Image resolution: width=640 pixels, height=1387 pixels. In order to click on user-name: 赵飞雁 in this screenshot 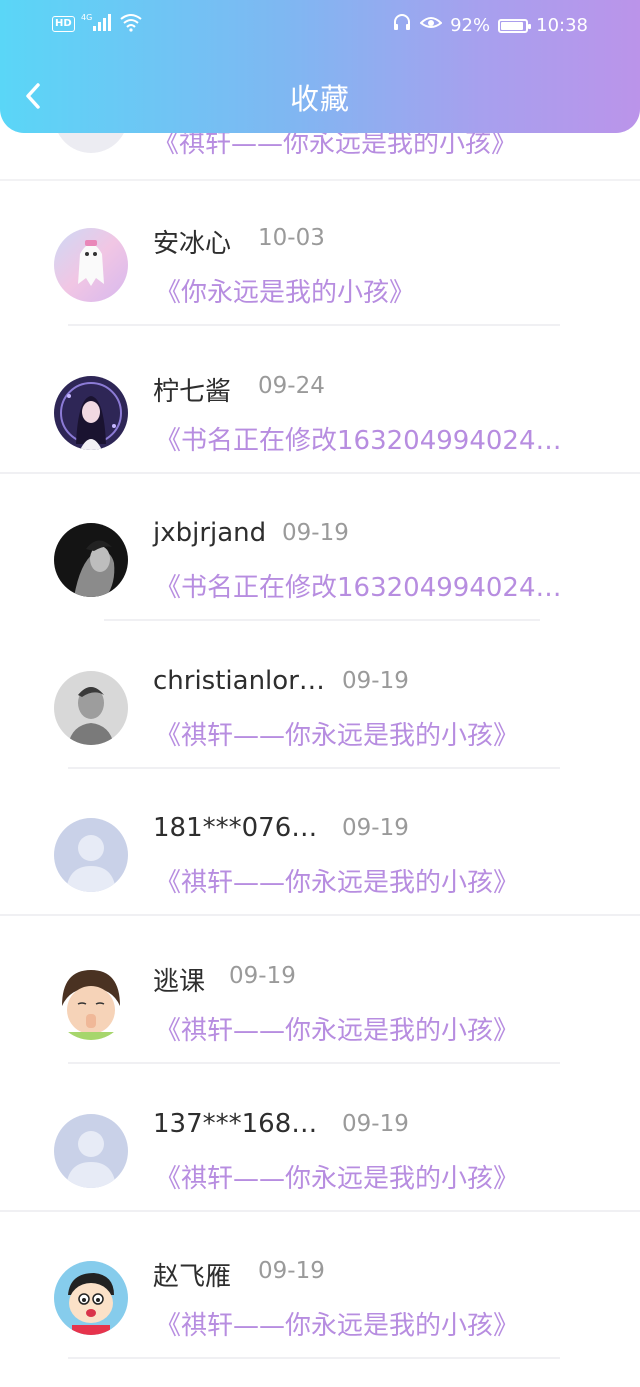, I will do `click(192, 1277)`.